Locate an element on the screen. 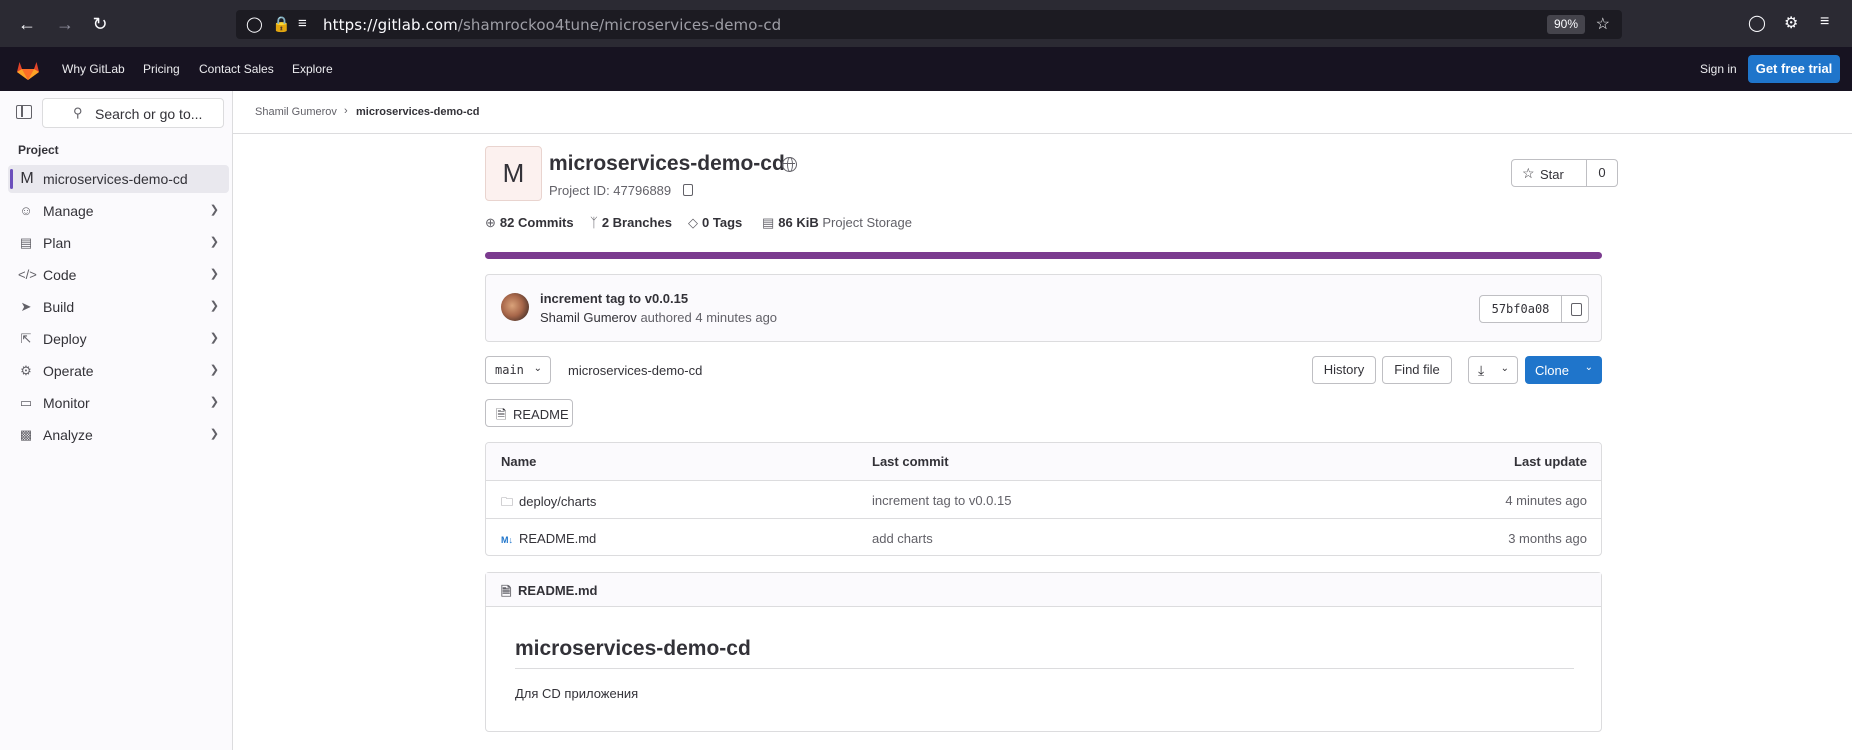  url-path: /shamrockoo4tune/microservices-demo-cd is located at coordinates (619, 25).